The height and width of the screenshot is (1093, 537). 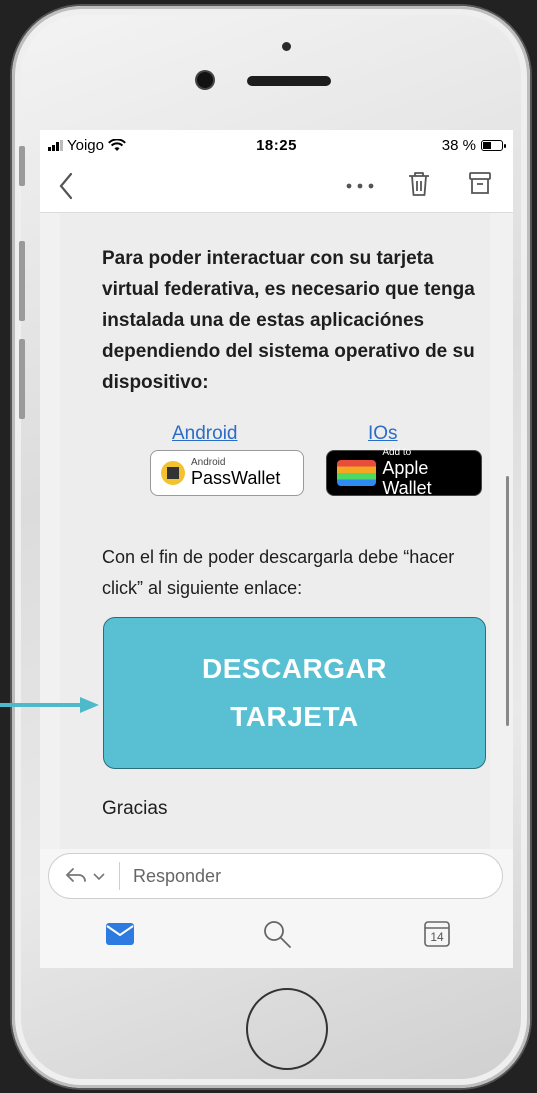 I want to click on calendar-day: 14, so click(x=437, y=937).